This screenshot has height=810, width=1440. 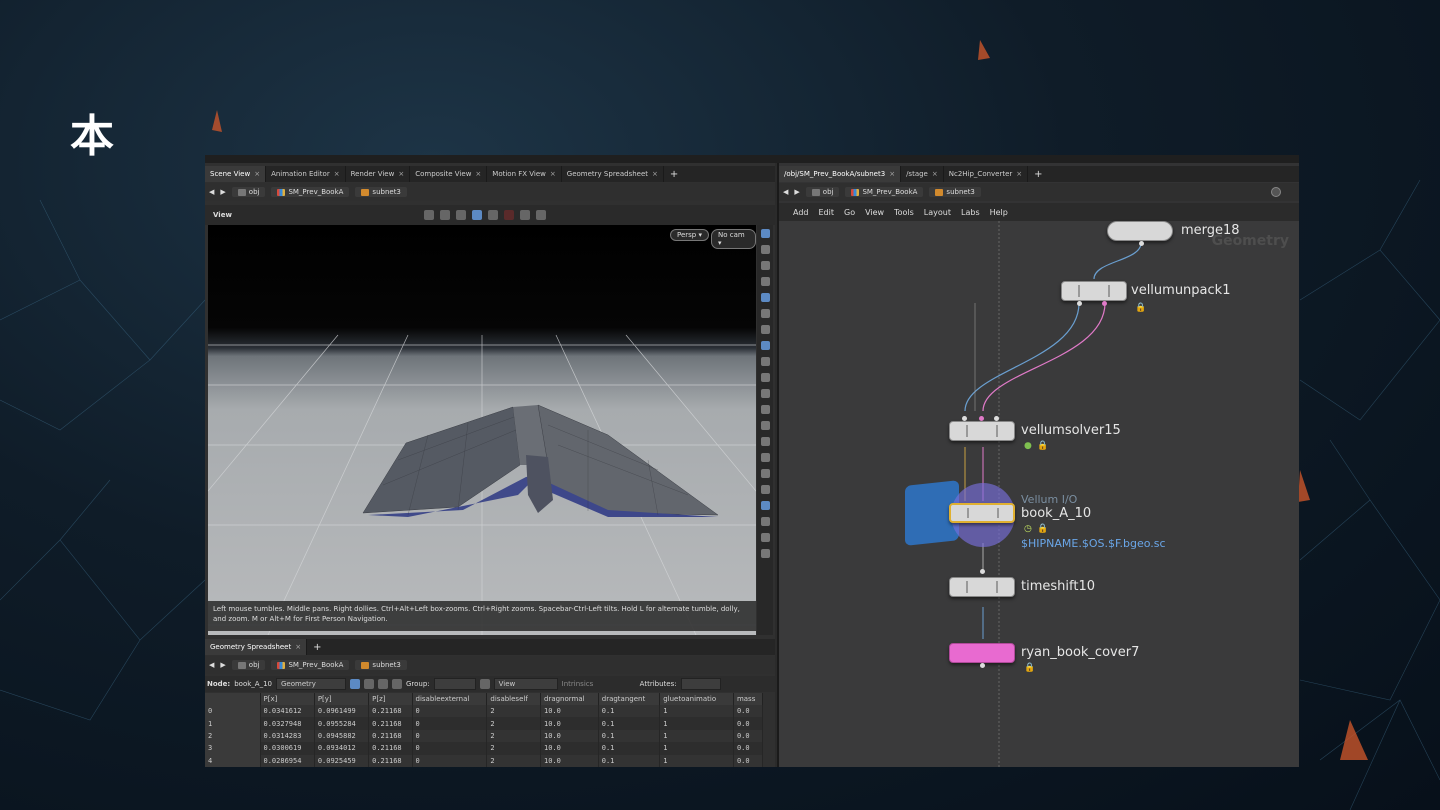 What do you see at coordinates (449, 174) in the screenshot?
I see `tab-composite-view: Composite View ×` at bounding box center [449, 174].